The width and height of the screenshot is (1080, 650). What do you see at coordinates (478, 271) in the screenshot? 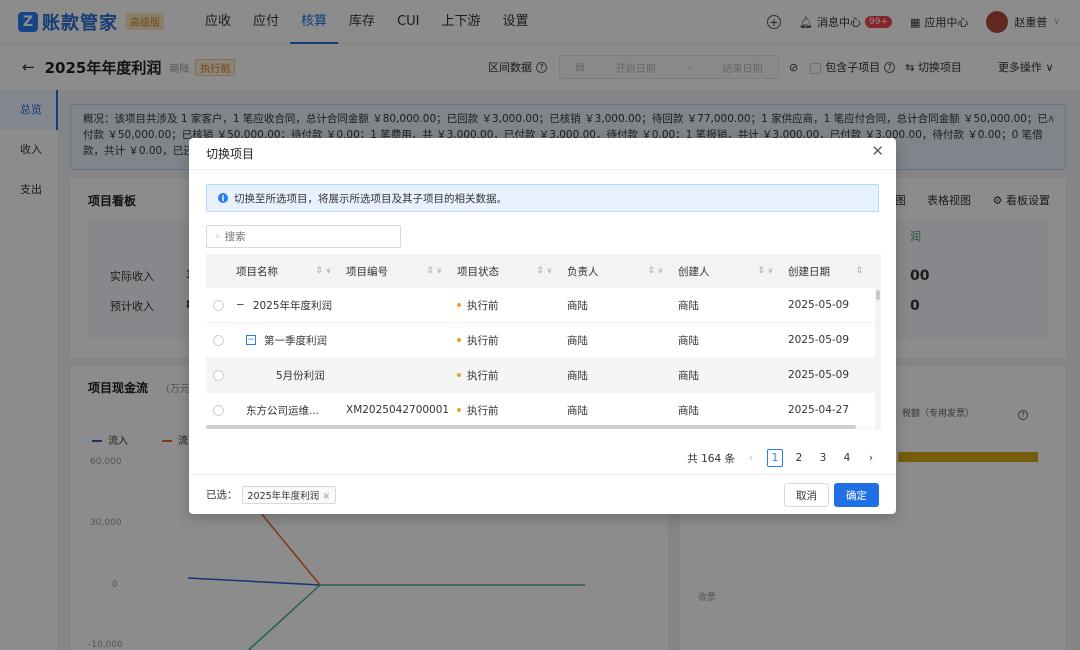
I see `column-label: 项目状态` at bounding box center [478, 271].